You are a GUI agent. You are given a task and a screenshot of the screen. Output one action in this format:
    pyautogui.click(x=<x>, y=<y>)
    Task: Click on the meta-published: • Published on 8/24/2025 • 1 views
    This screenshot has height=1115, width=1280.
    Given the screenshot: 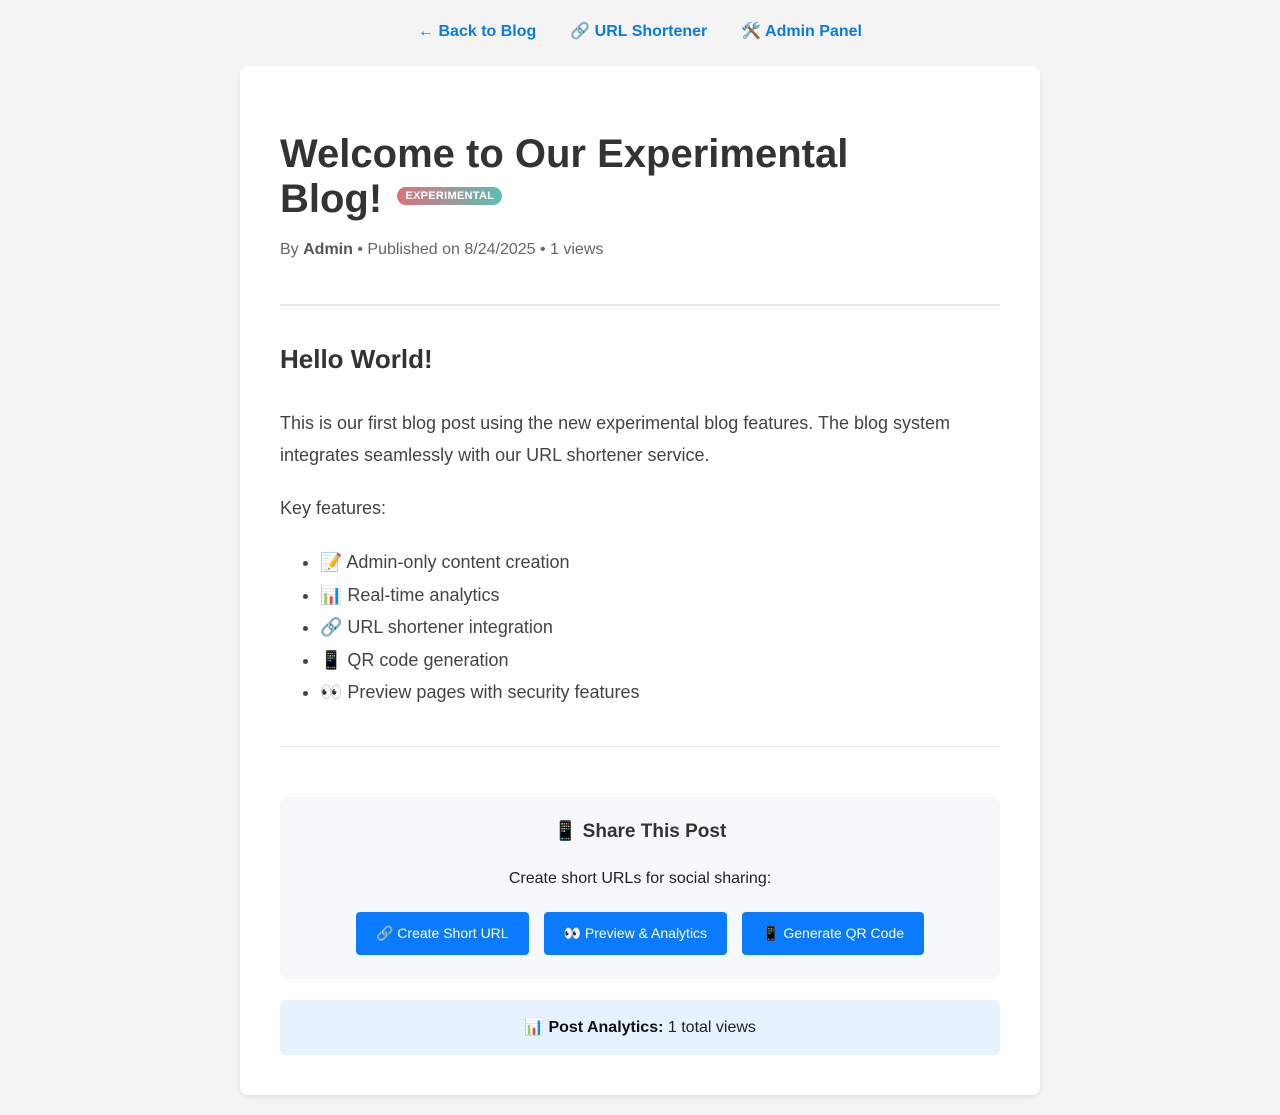 What is the action you would take?
    pyautogui.click(x=478, y=249)
    